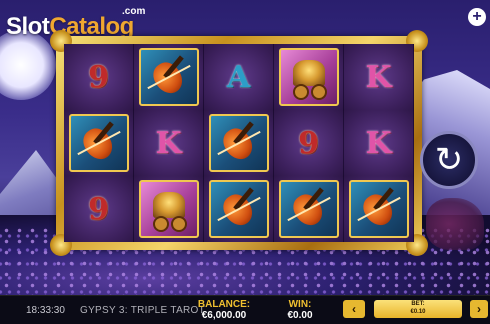 The width and height of the screenshot is (490, 324). Describe the element at coordinates (143, 310) in the screenshot. I see `game-title: GYPSY 3: TRIPLE TAROT` at that location.